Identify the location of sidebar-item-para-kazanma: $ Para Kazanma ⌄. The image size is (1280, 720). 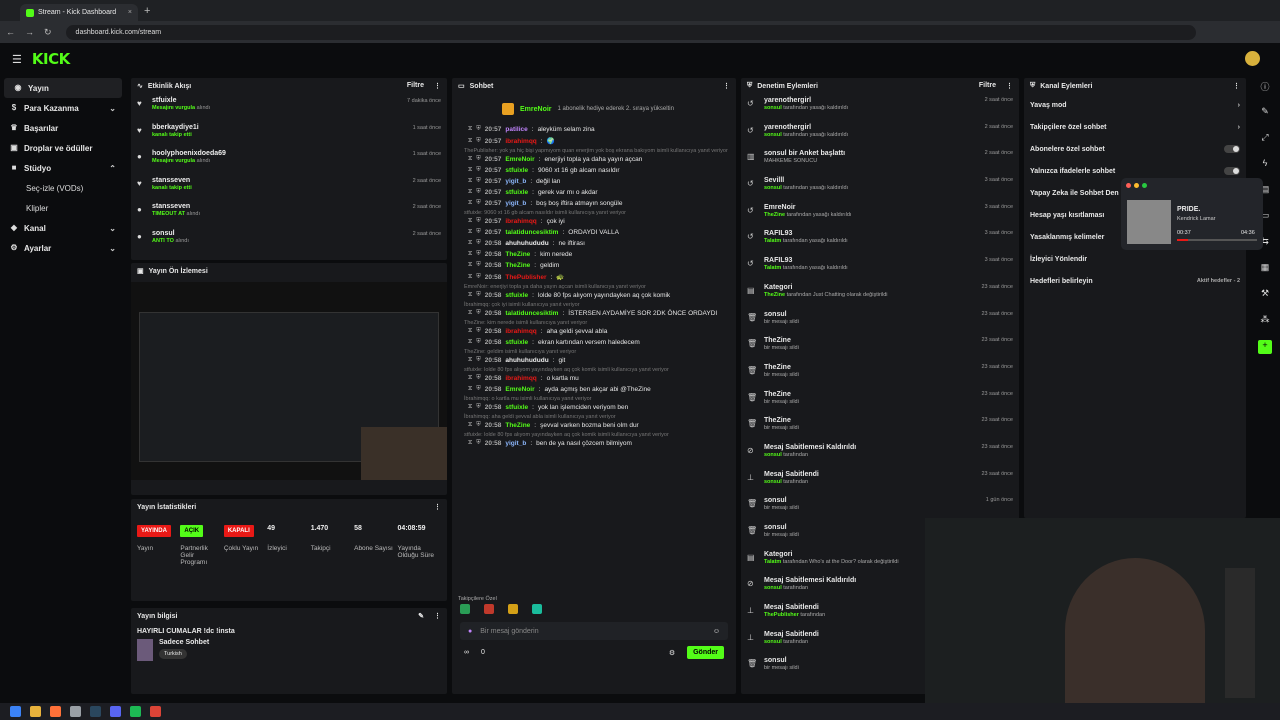
(63, 108).